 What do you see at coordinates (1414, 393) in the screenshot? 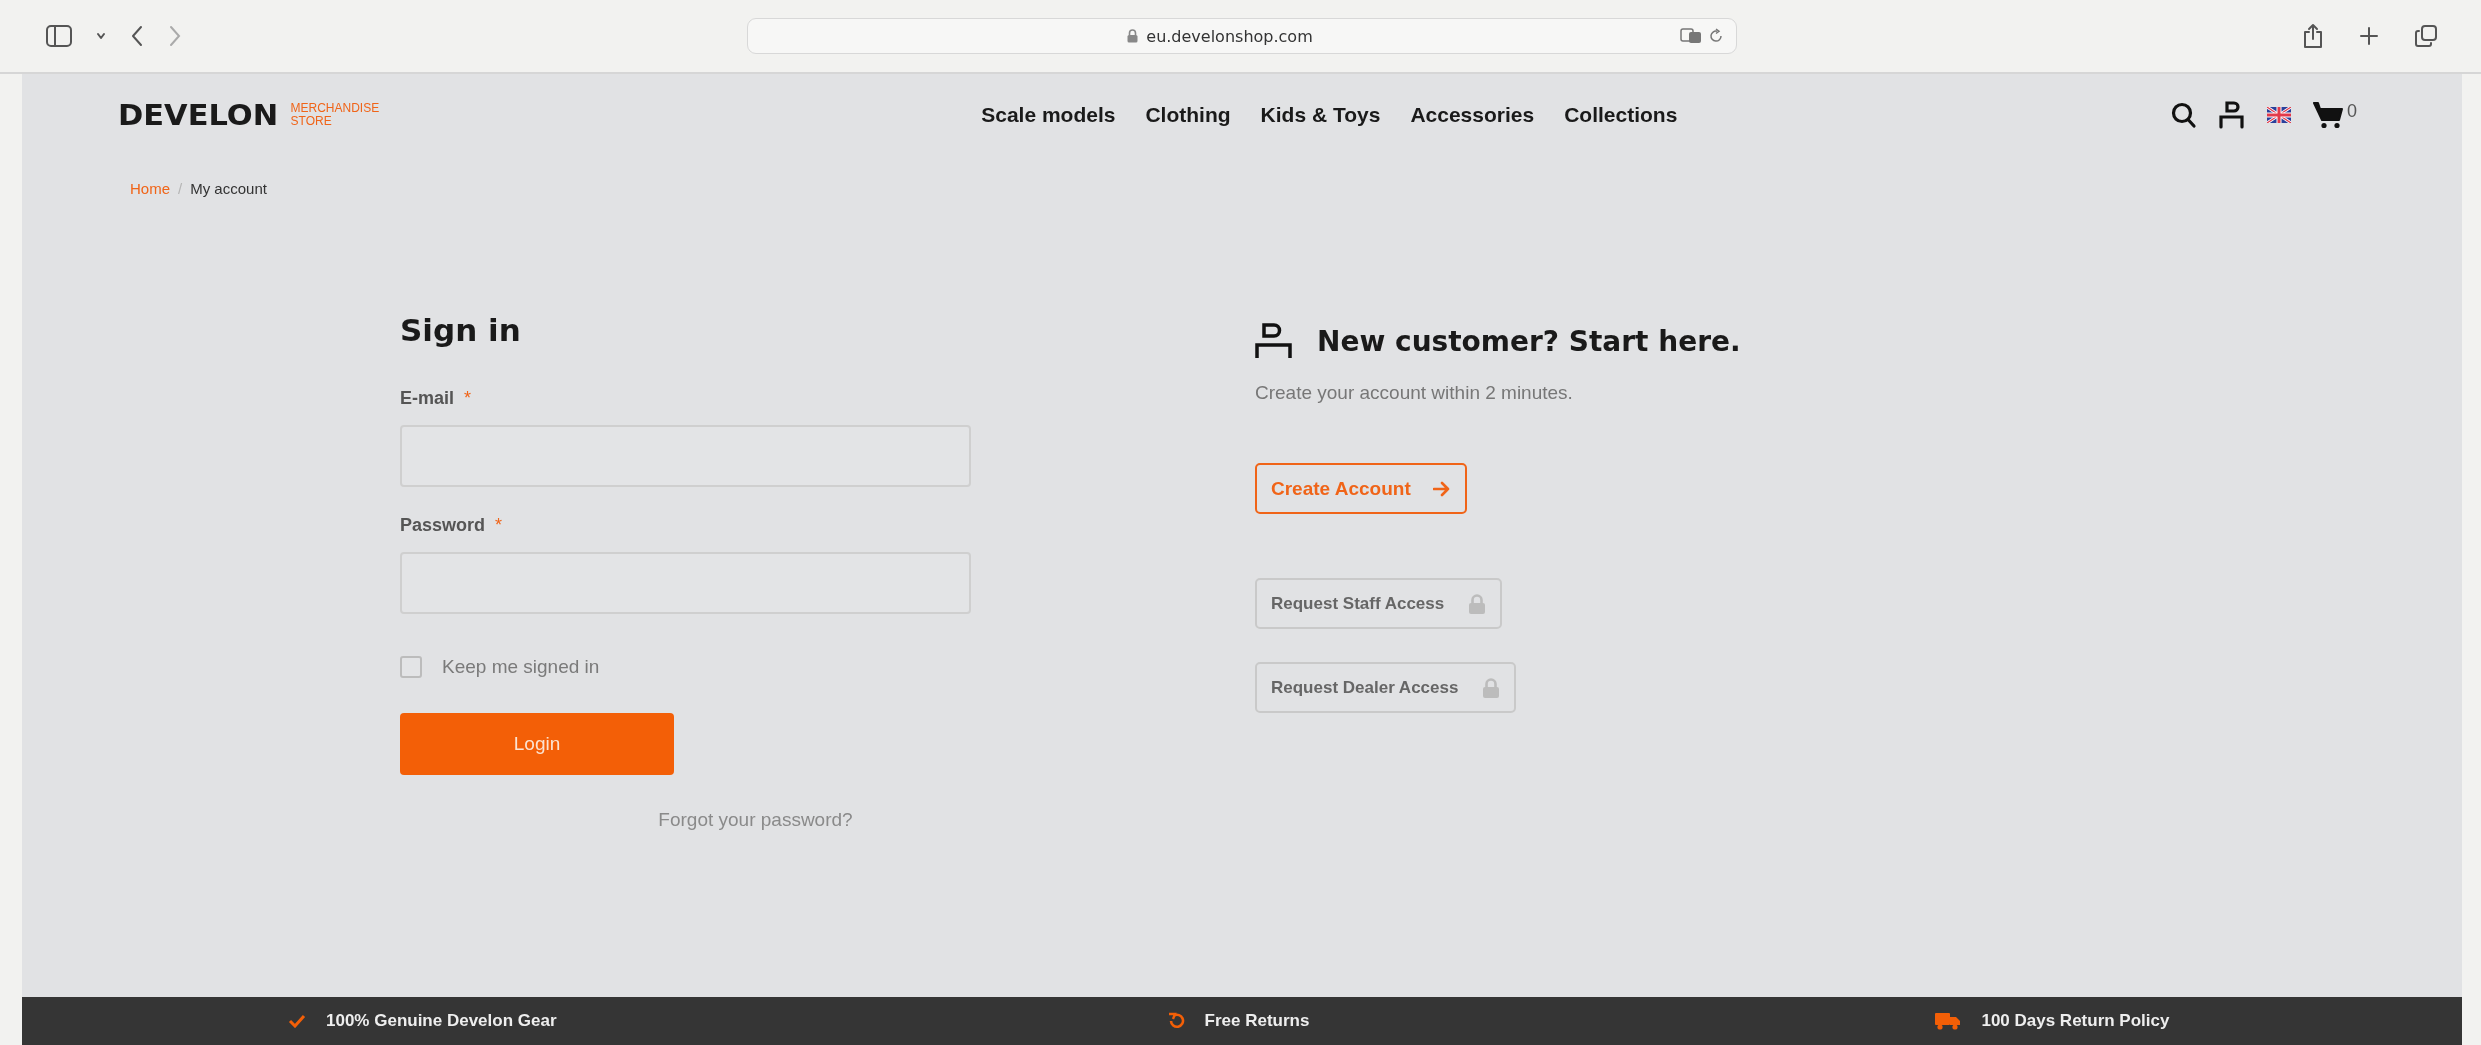
I see `register-subtitle: Create your account within 2 minutes.` at bounding box center [1414, 393].